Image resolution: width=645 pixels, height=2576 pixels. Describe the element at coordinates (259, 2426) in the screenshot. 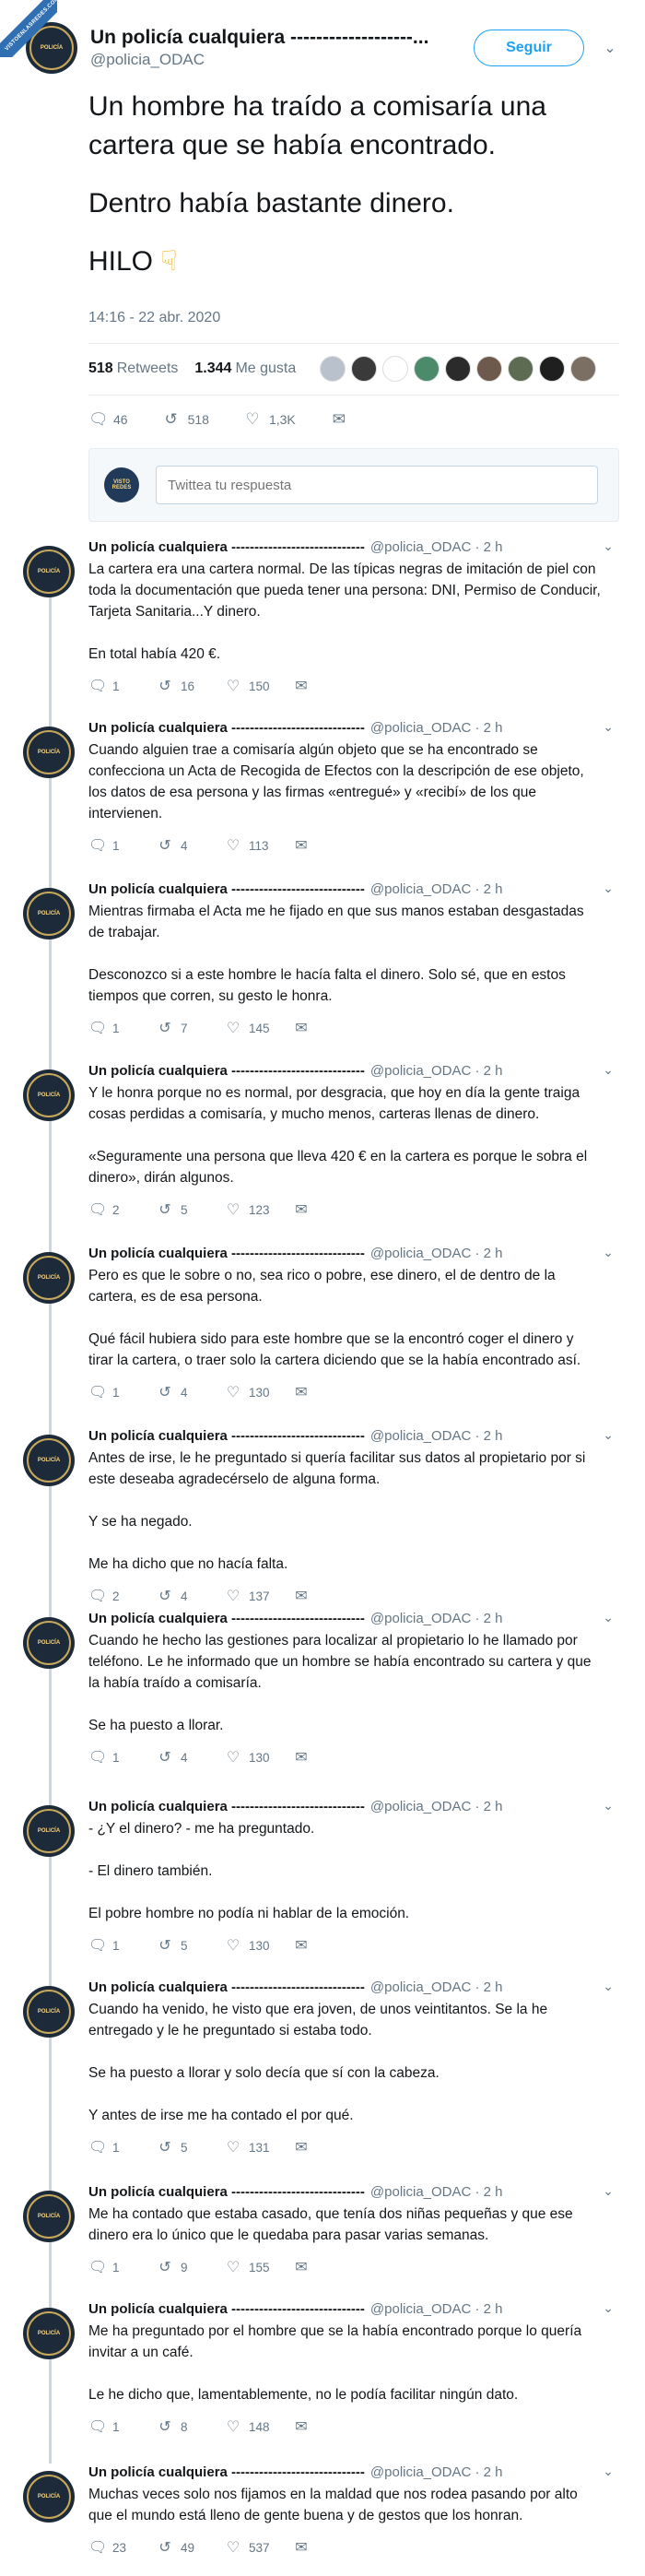

I see `like-button: ♡ 148` at that location.